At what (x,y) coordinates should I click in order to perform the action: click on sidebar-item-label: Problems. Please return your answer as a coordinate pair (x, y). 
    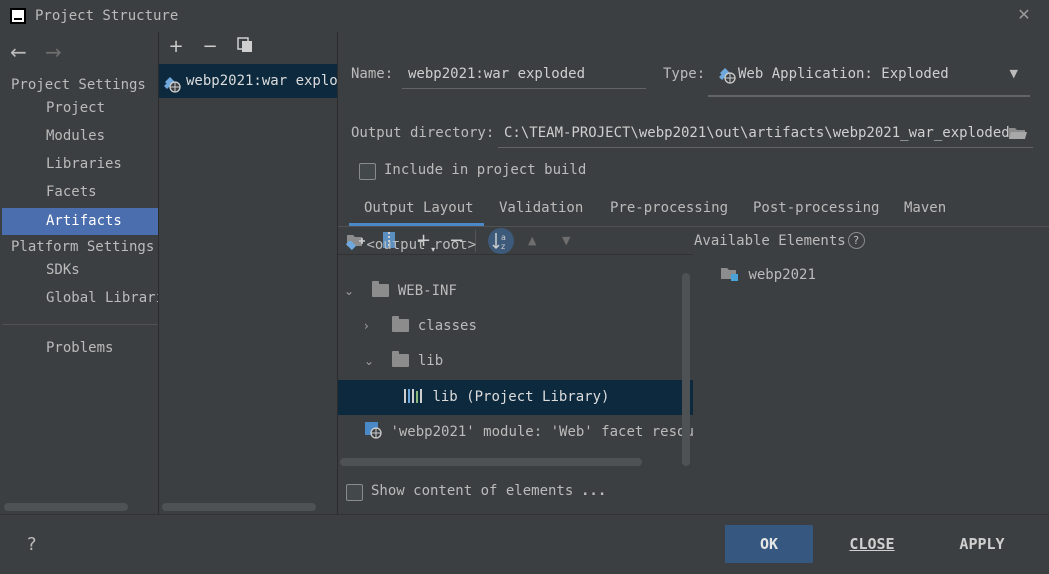
    Looking at the image, I should click on (80, 348).